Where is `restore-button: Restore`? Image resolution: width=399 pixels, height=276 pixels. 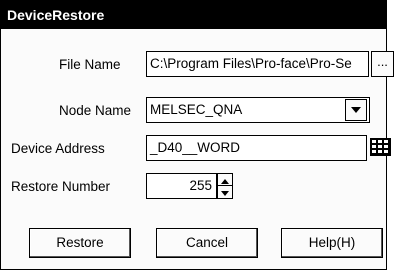 restore-button: Restore is located at coordinates (80, 243).